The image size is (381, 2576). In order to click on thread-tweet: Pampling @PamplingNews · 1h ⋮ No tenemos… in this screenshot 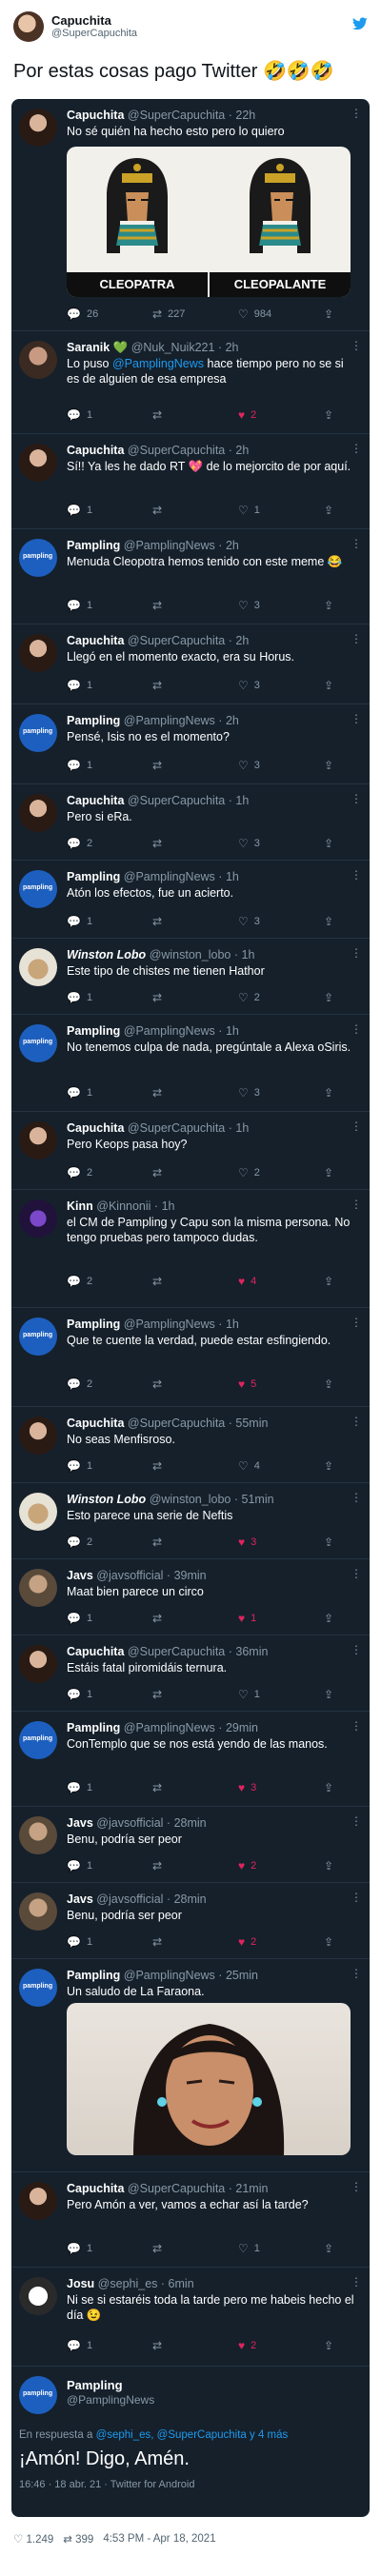, I will do `click(190, 1063)`.